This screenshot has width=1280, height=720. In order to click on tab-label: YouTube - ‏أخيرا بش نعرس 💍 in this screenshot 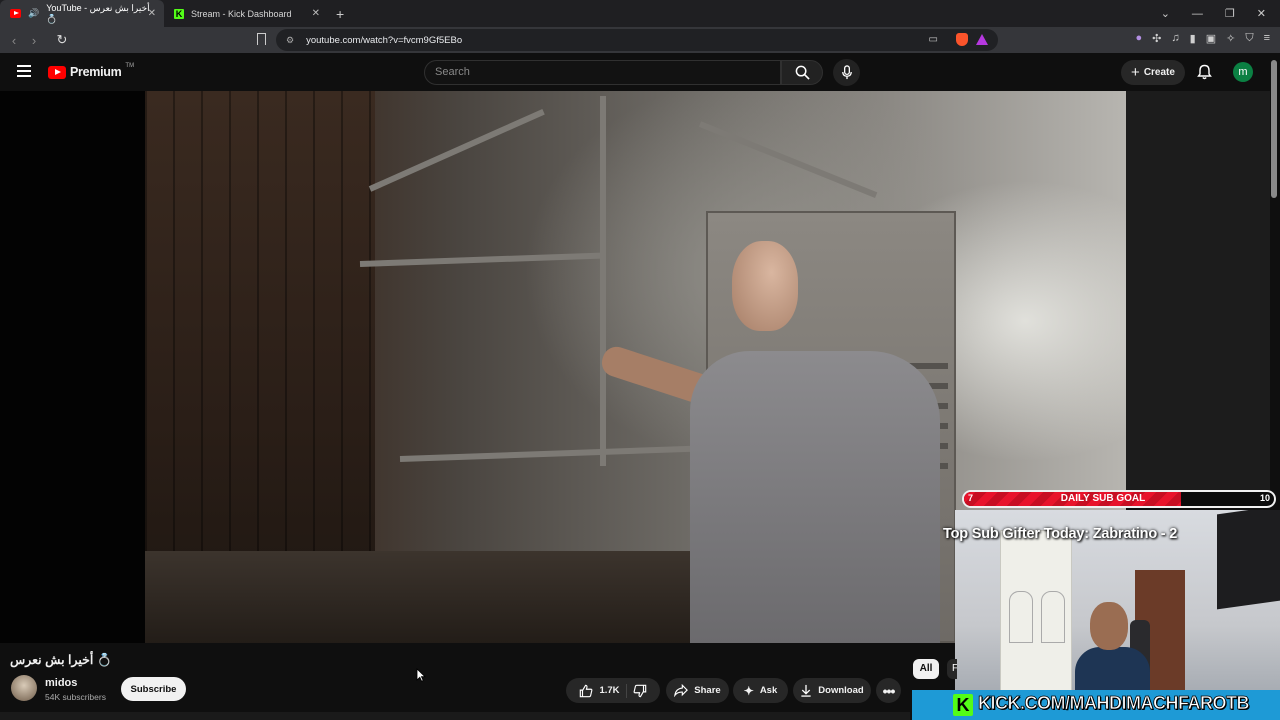, I will do `click(98, 13)`.